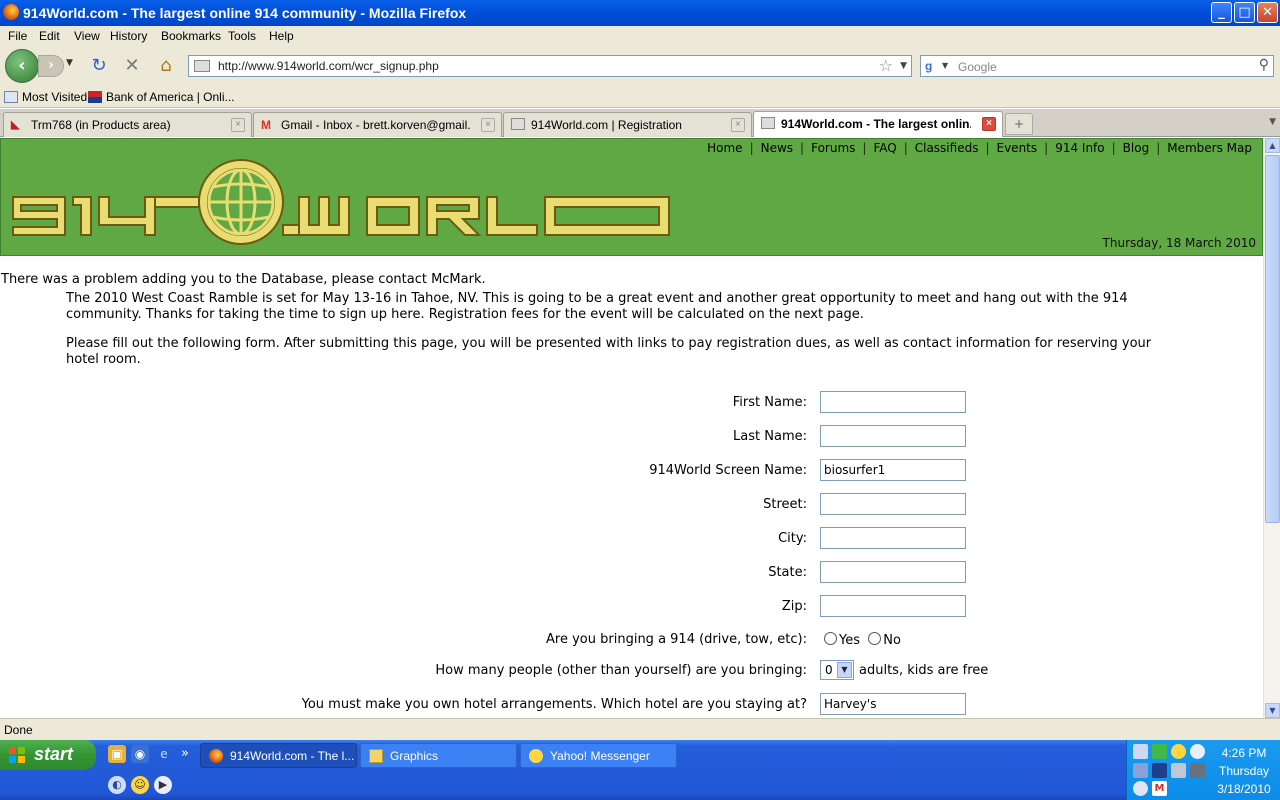 The height and width of the screenshot is (800, 1280). What do you see at coordinates (117, 754) in the screenshot?
I see `quicklaunch-folder-icon: ▣` at bounding box center [117, 754].